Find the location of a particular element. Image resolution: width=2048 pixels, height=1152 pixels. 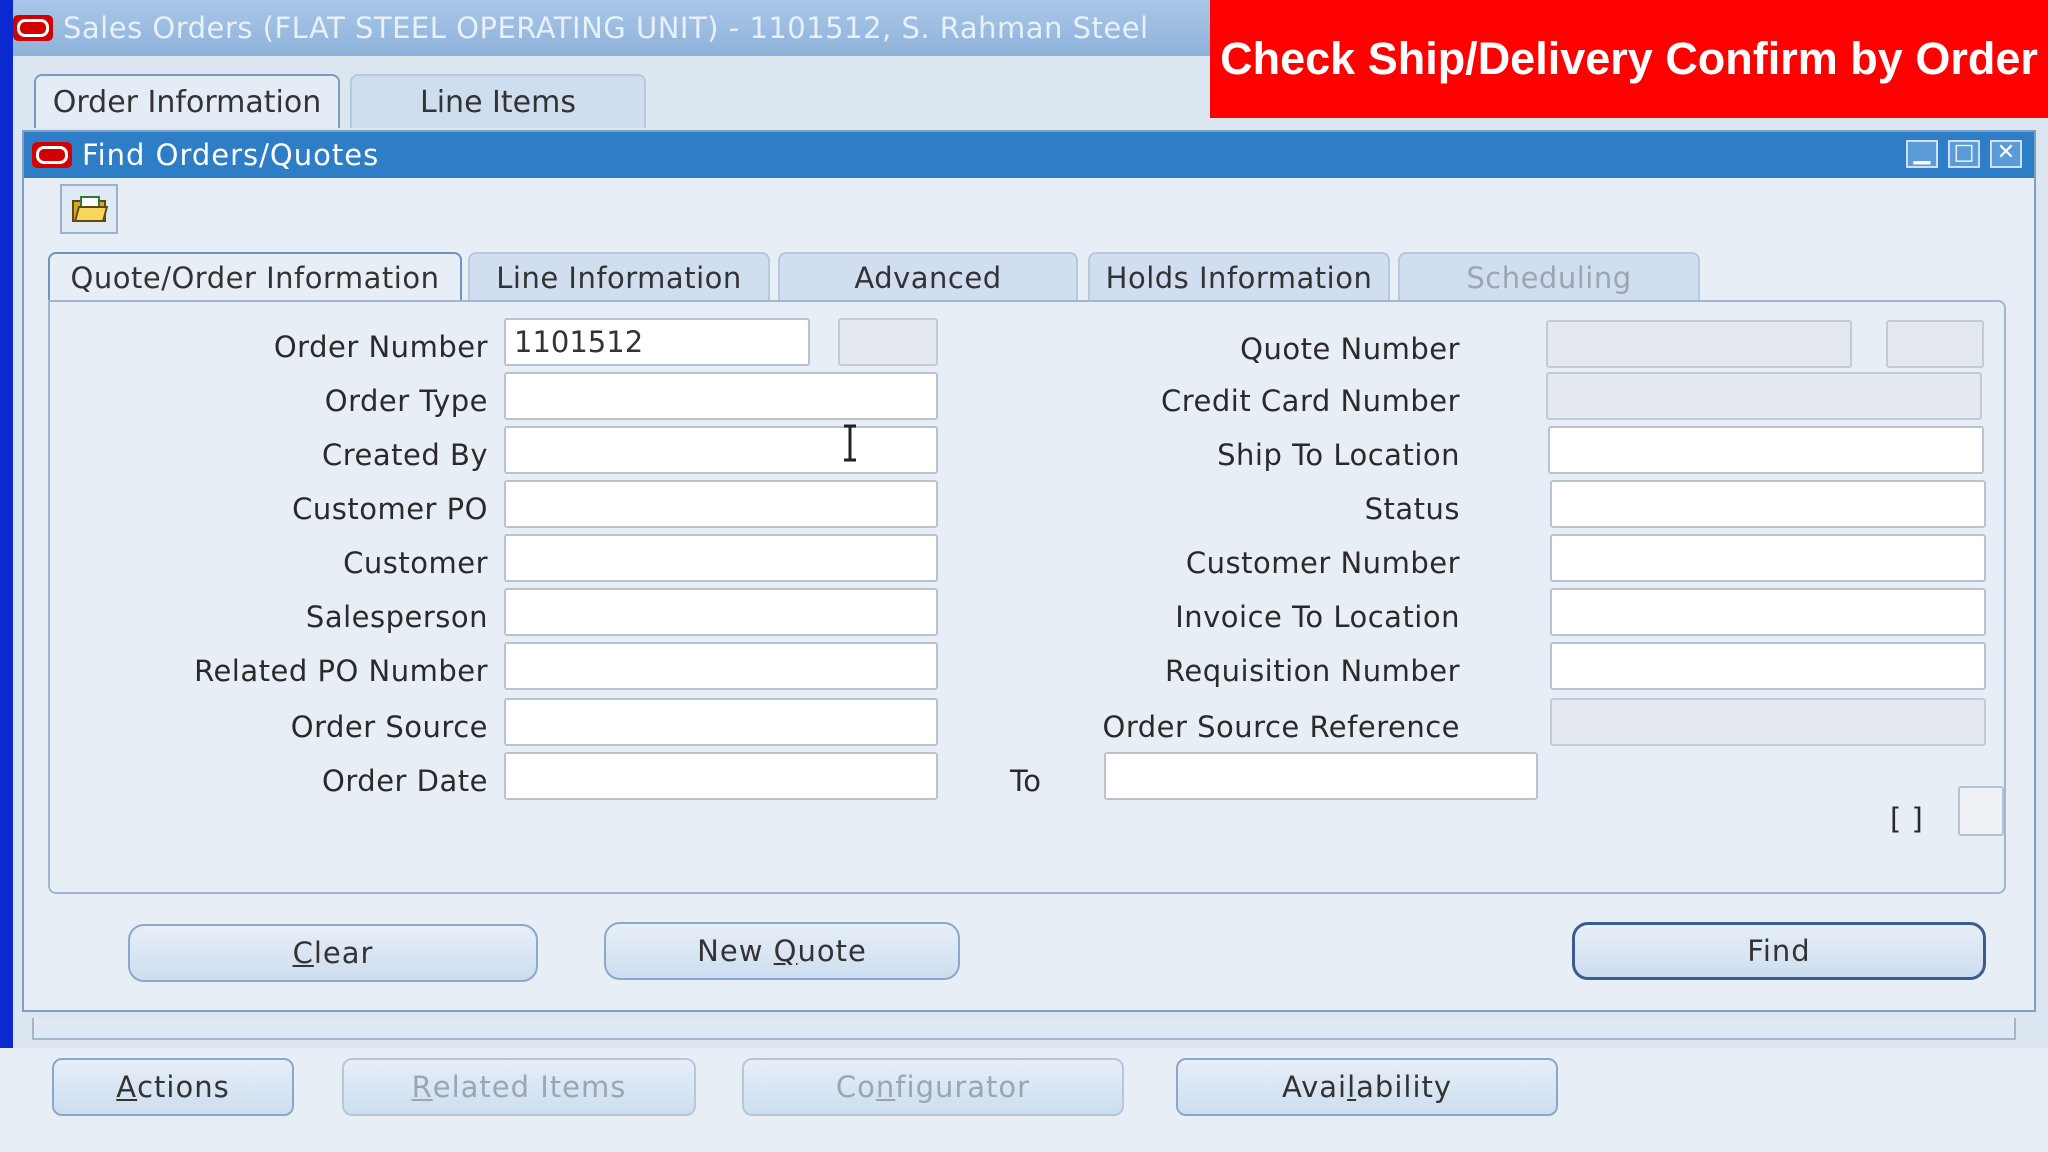

salesperson-label: Salesperson is located at coordinates (396, 617).